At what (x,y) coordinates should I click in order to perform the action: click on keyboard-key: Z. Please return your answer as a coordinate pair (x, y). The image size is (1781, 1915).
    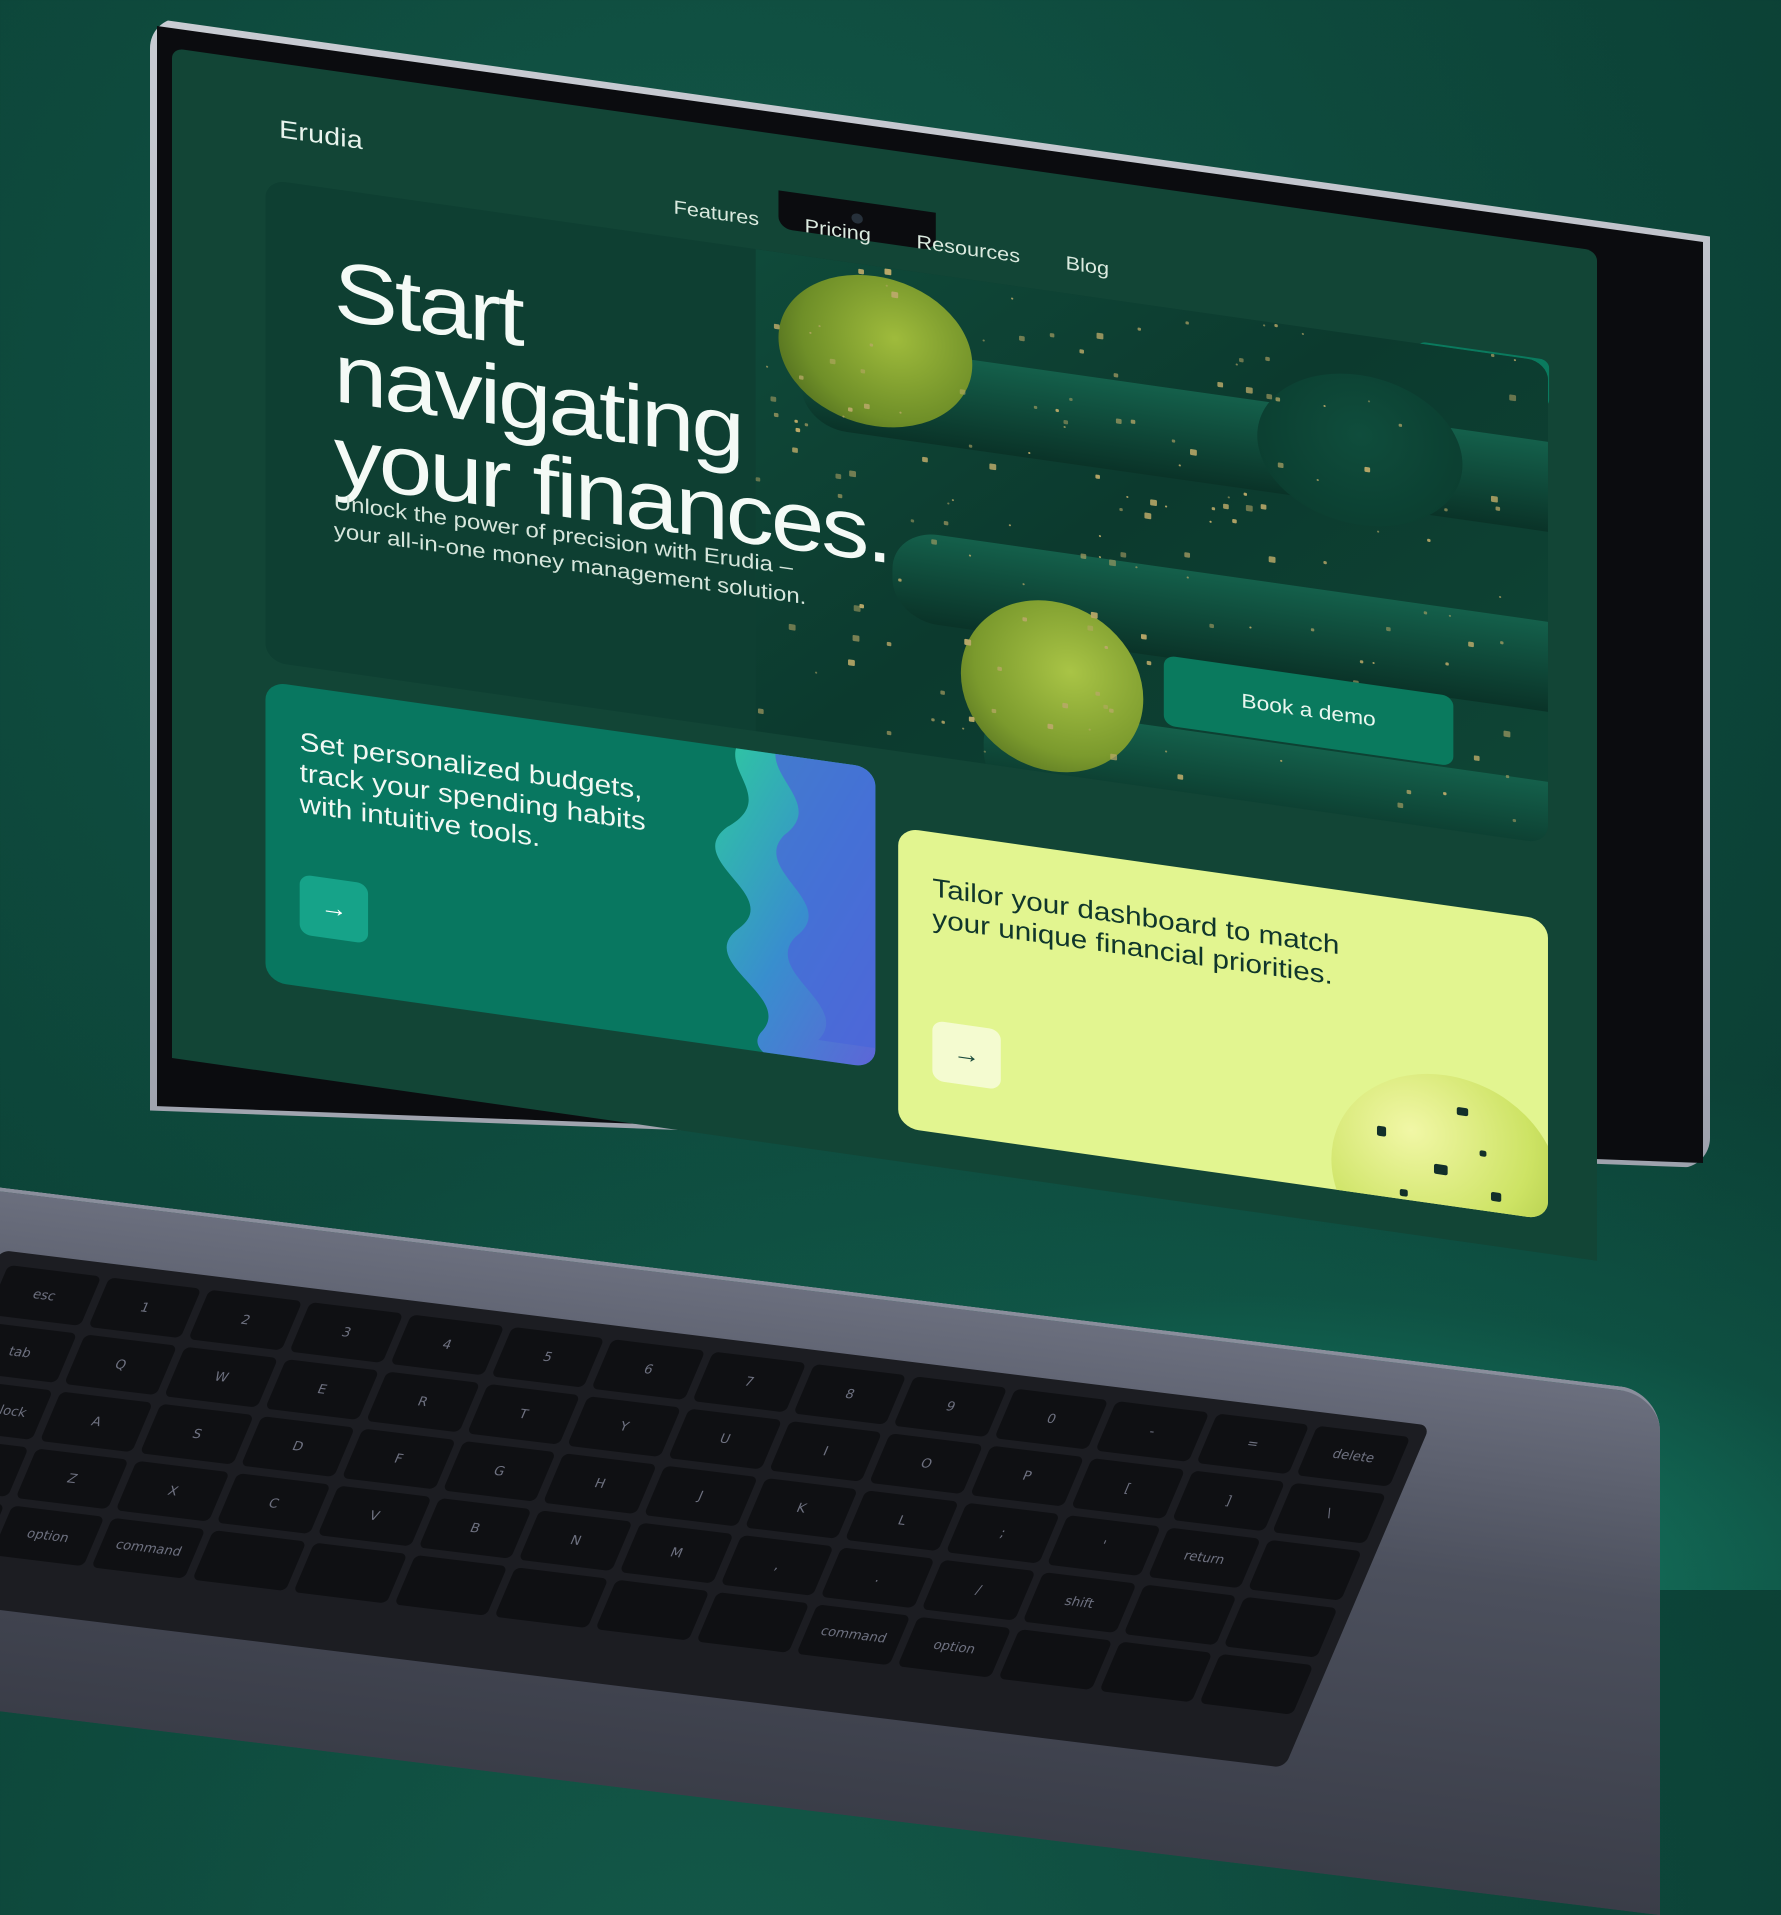
    Looking at the image, I should click on (72, 1479).